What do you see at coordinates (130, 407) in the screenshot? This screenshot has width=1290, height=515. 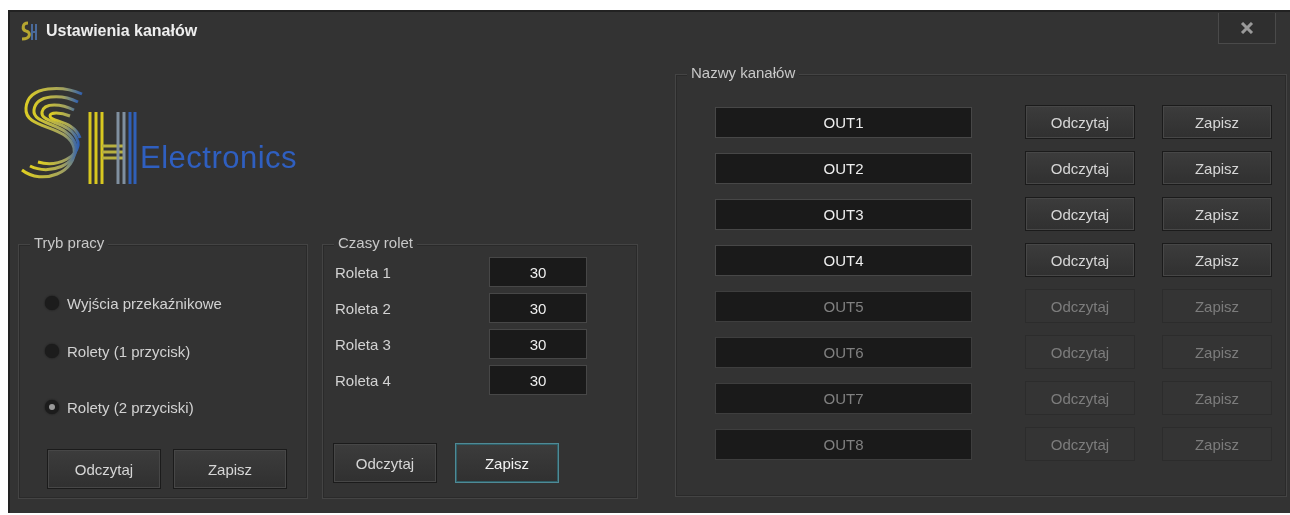 I see `radio-label: Rolety (2 przyciski)` at bounding box center [130, 407].